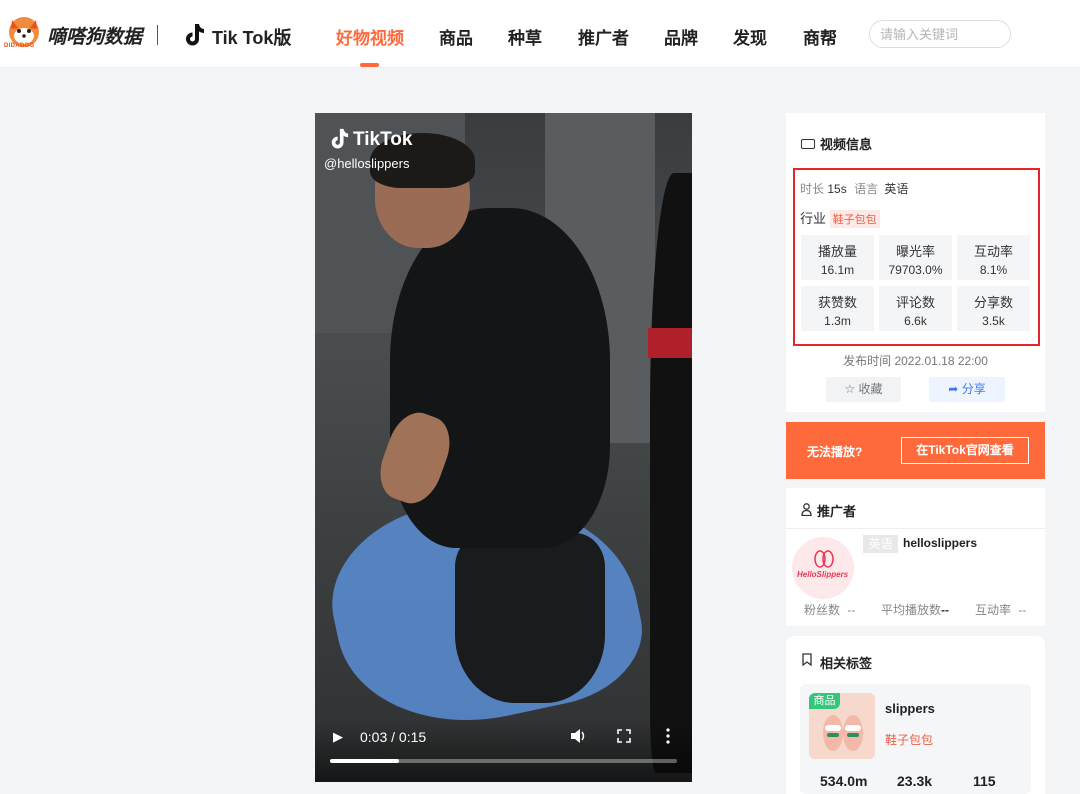 The width and height of the screenshot is (1080, 794). Describe the element at coordinates (195, 35) in the screenshot. I see `tiktok-icon` at that location.